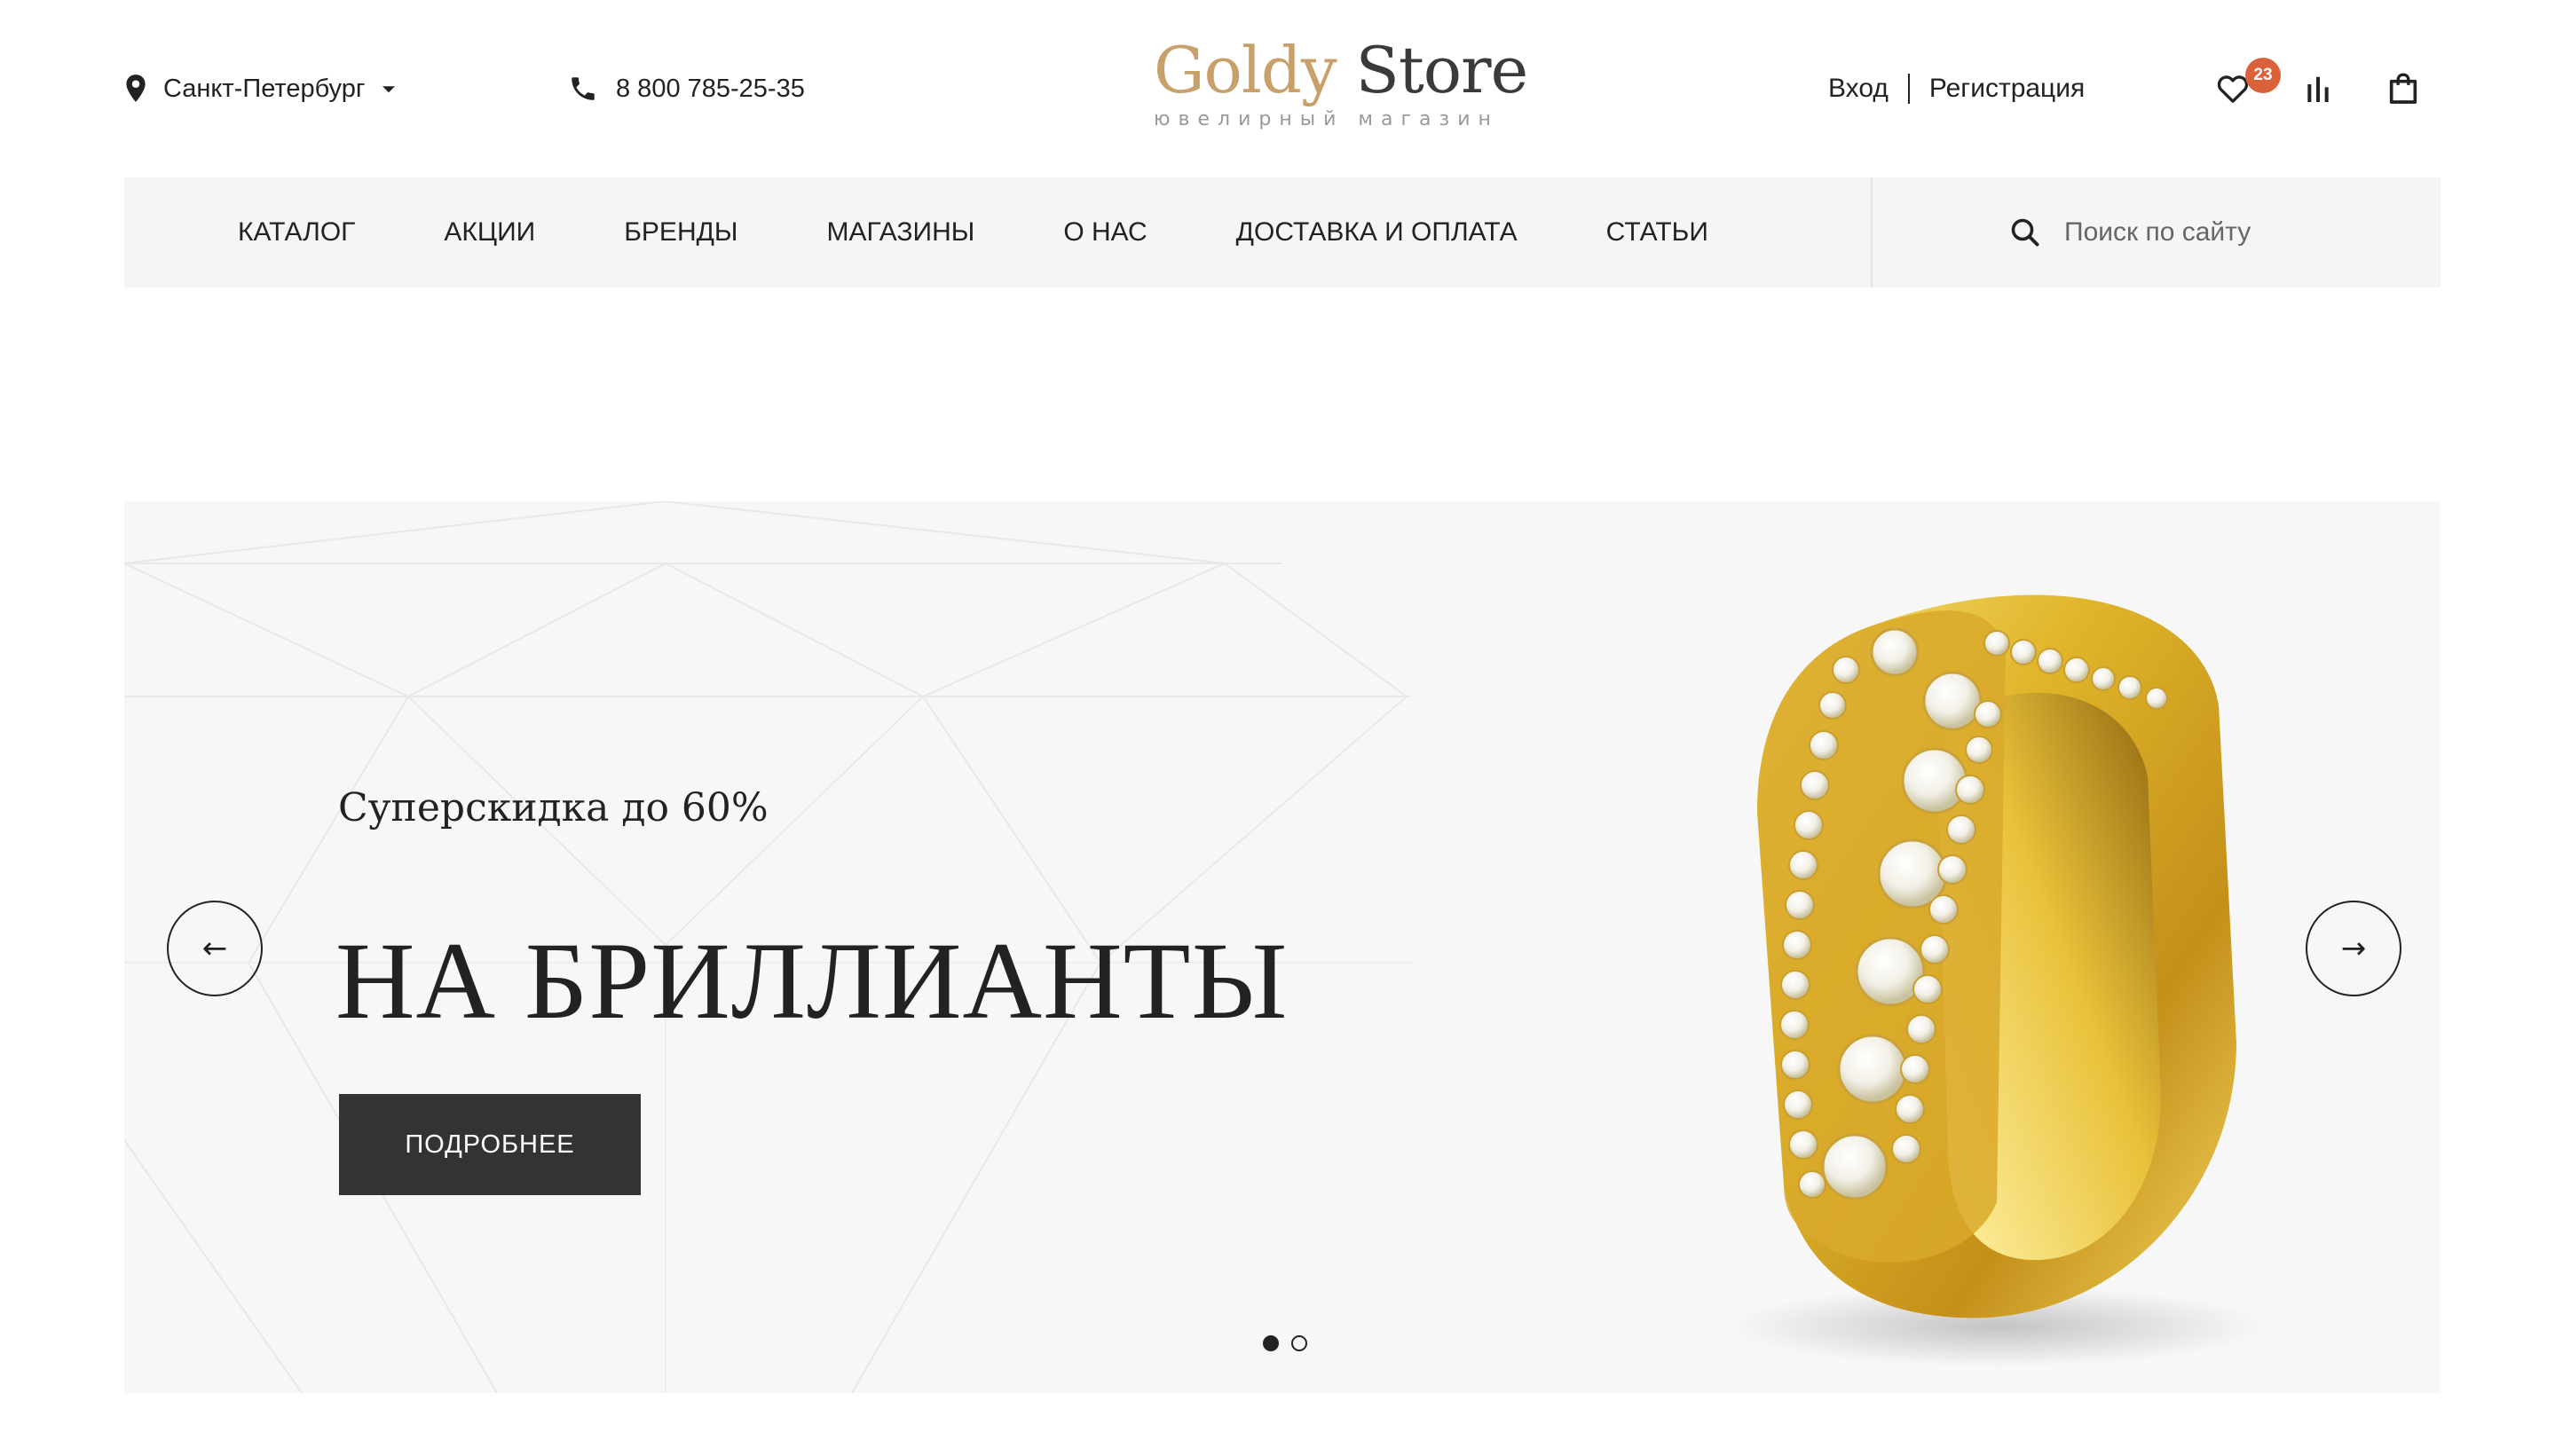 The height and width of the screenshot is (1456, 2555). What do you see at coordinates (2025, 232) in the screenshot?
I see `search-icon` at bounding box center [2025, 232].